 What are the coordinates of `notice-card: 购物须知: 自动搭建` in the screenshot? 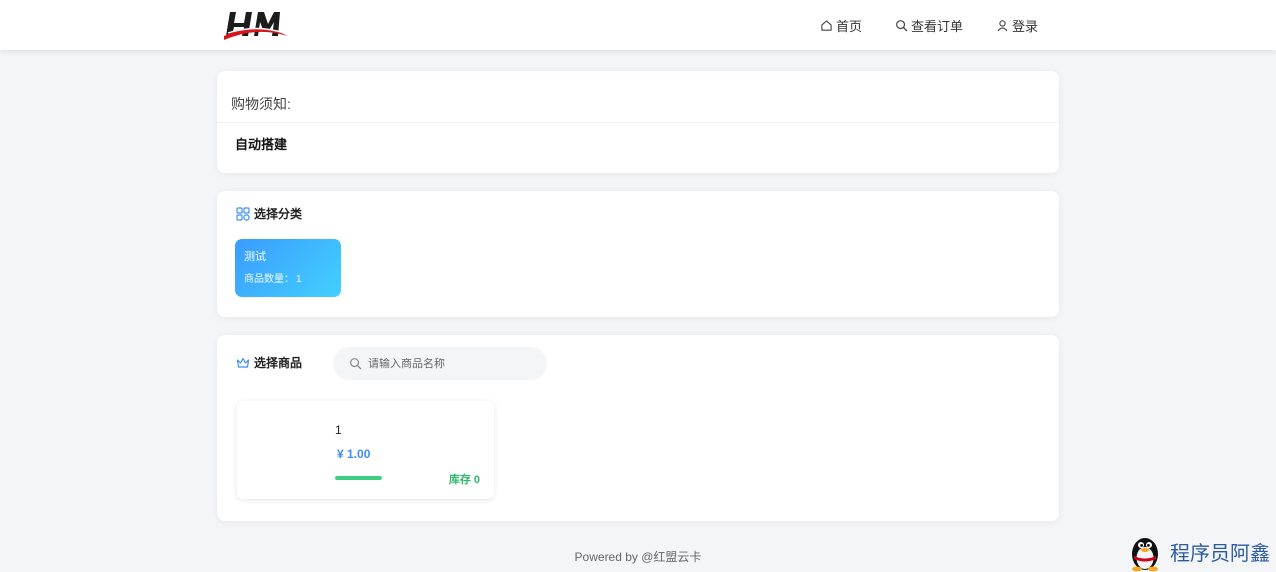 It's located at (638, 122).